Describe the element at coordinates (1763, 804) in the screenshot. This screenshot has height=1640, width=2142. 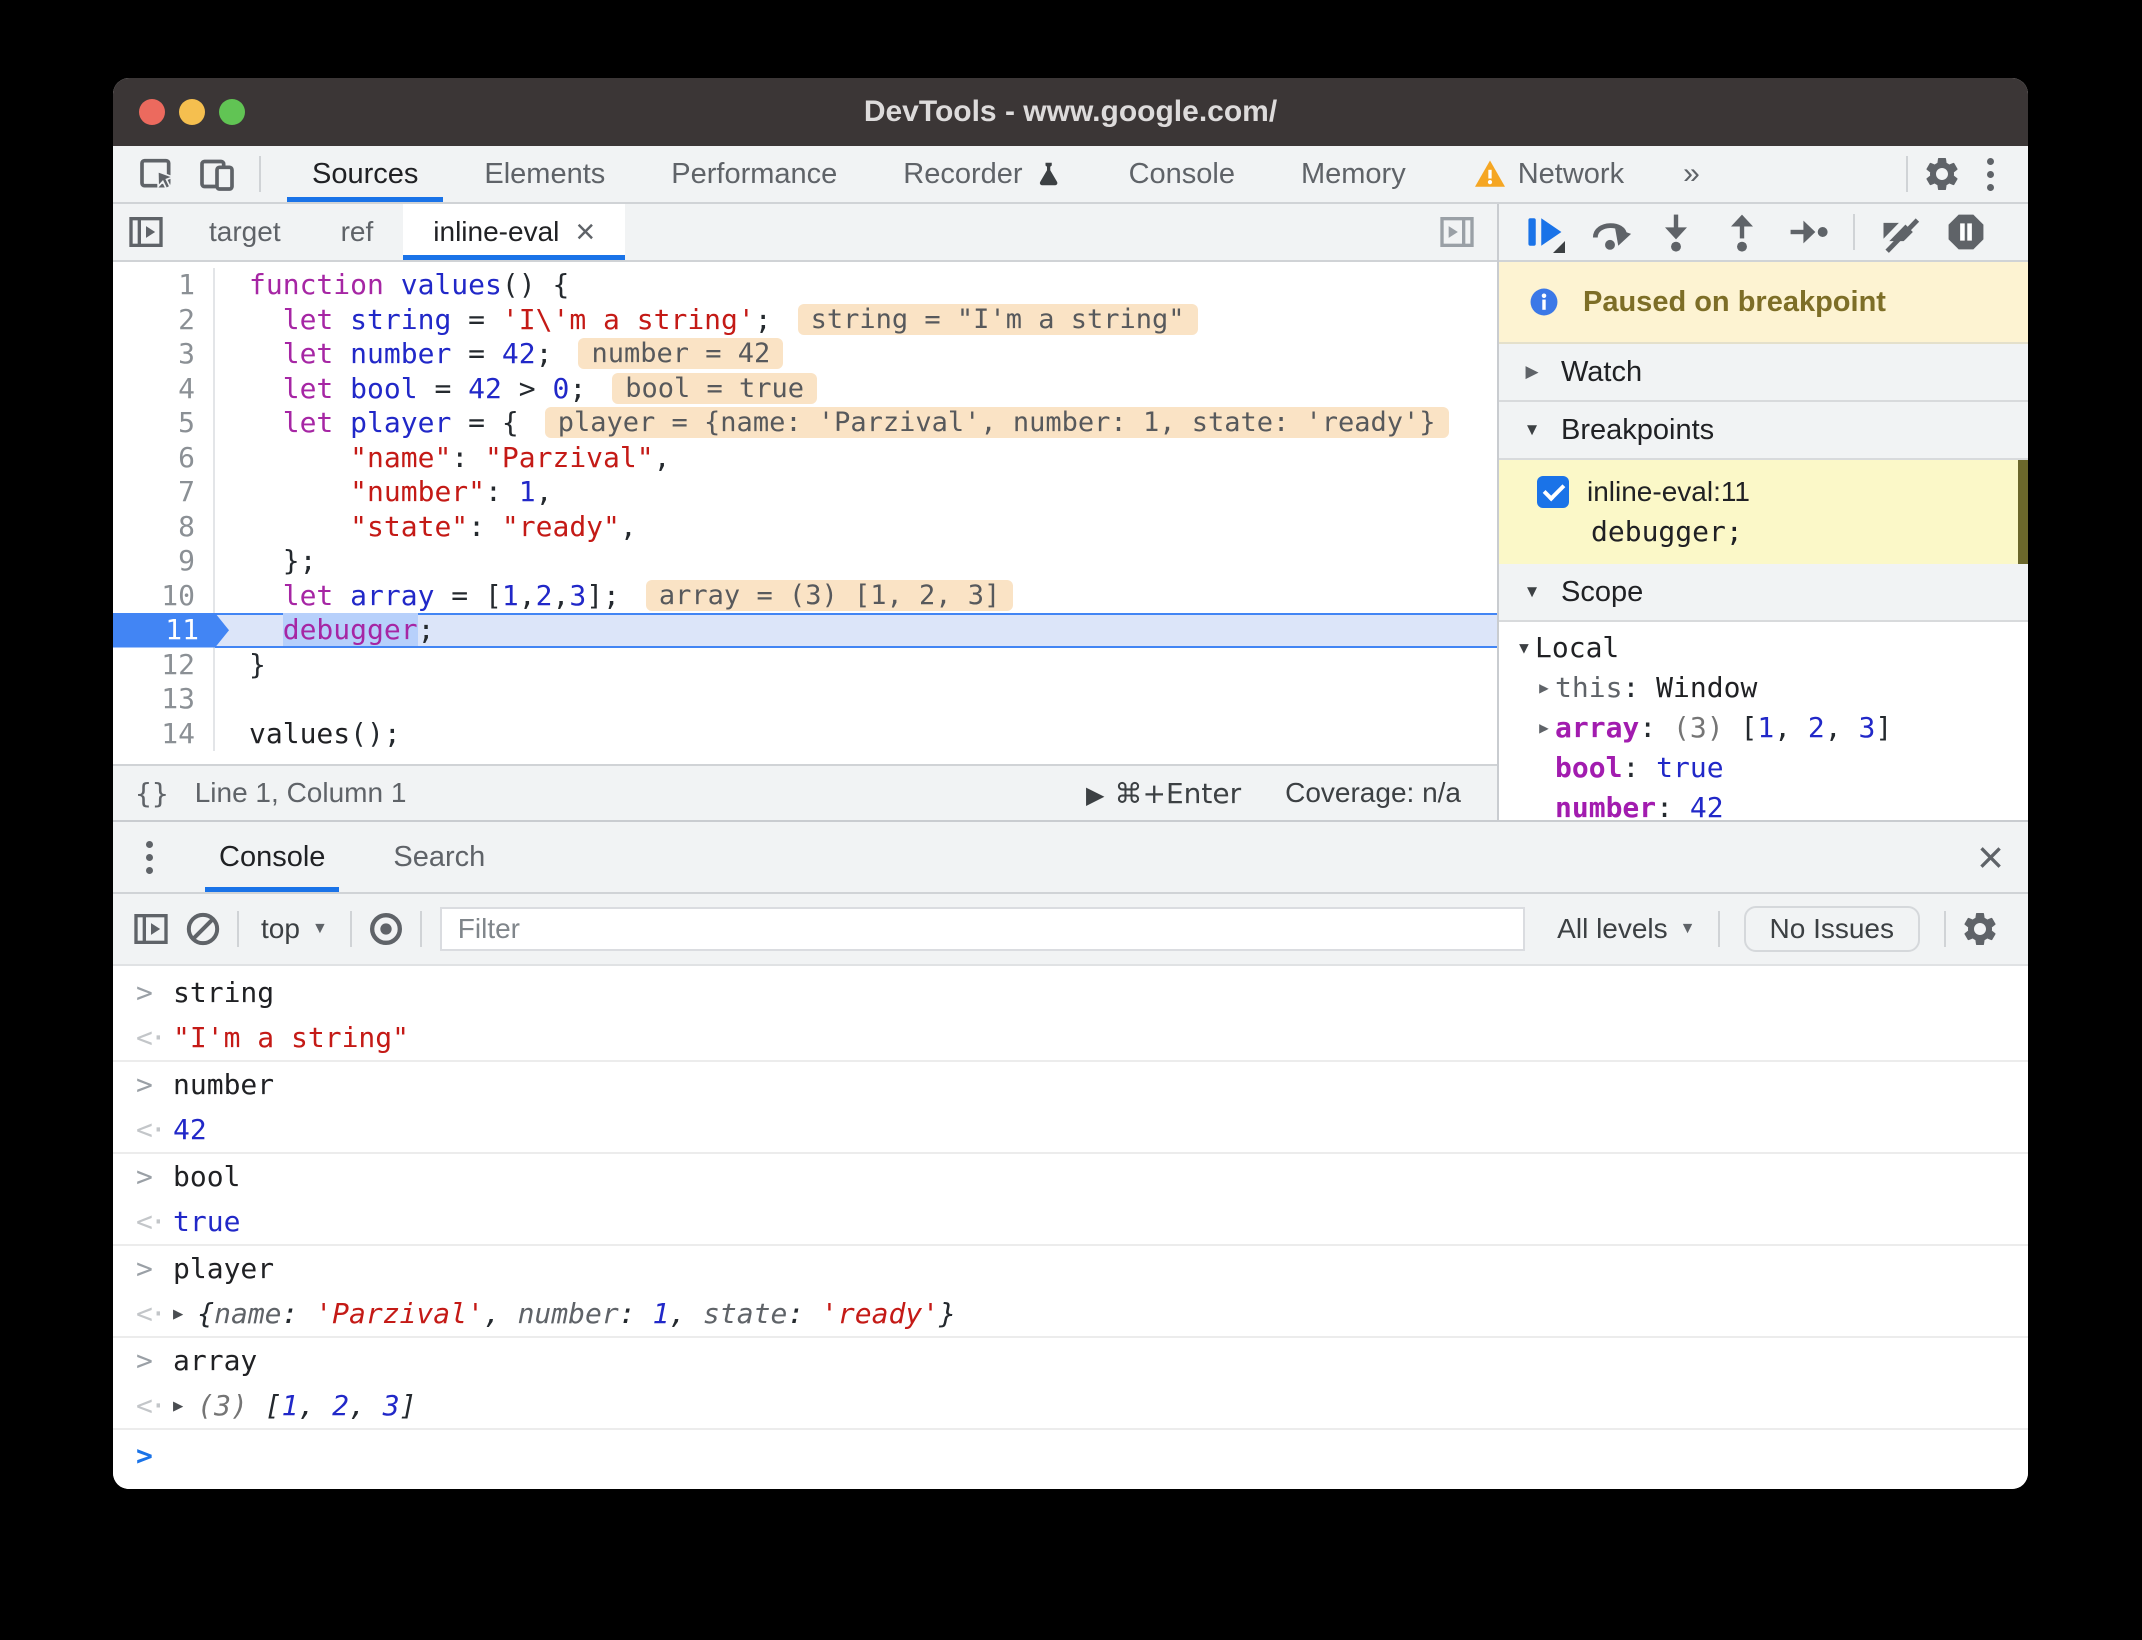
I see `scope-row: number: 42` at that location.